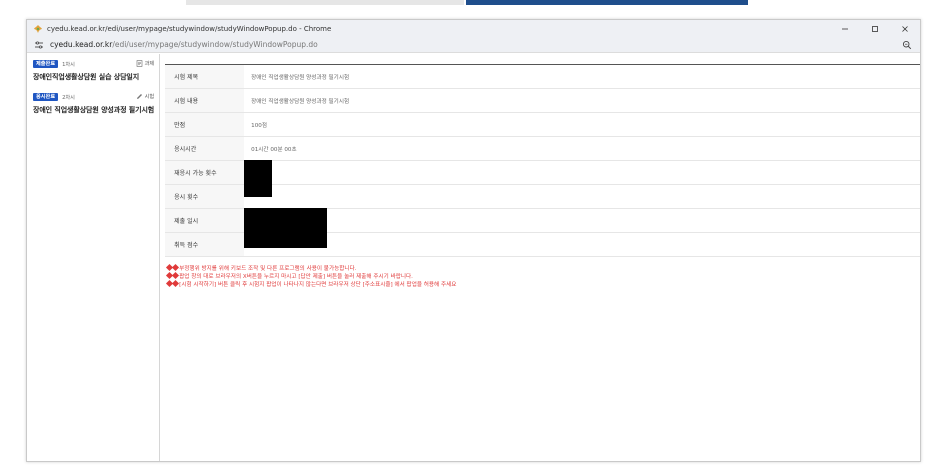 The height and width of the screenshot is (473, 936). What do you see at coordinates (205, 100) in the screenshot?
I see `row-label: 시험 내용` at bounding box center [205, 100].